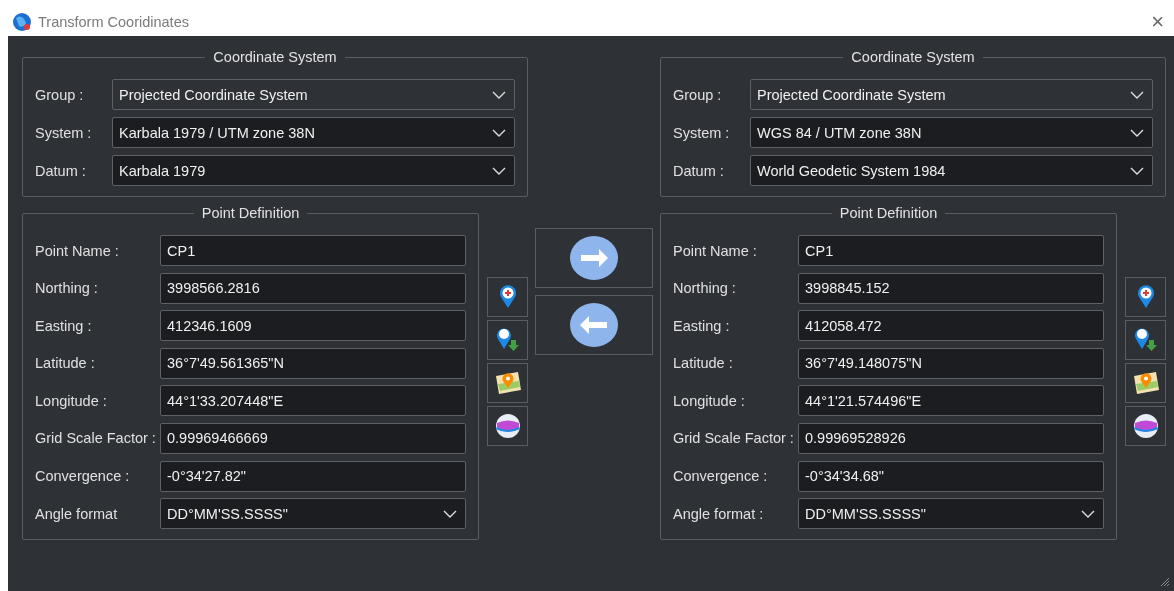 The height and width of the screenshot is (591, 1174). Describe the element at coordinates (951, 438) in the screenshot. I see `input-field: 0.99969528926` at that location.